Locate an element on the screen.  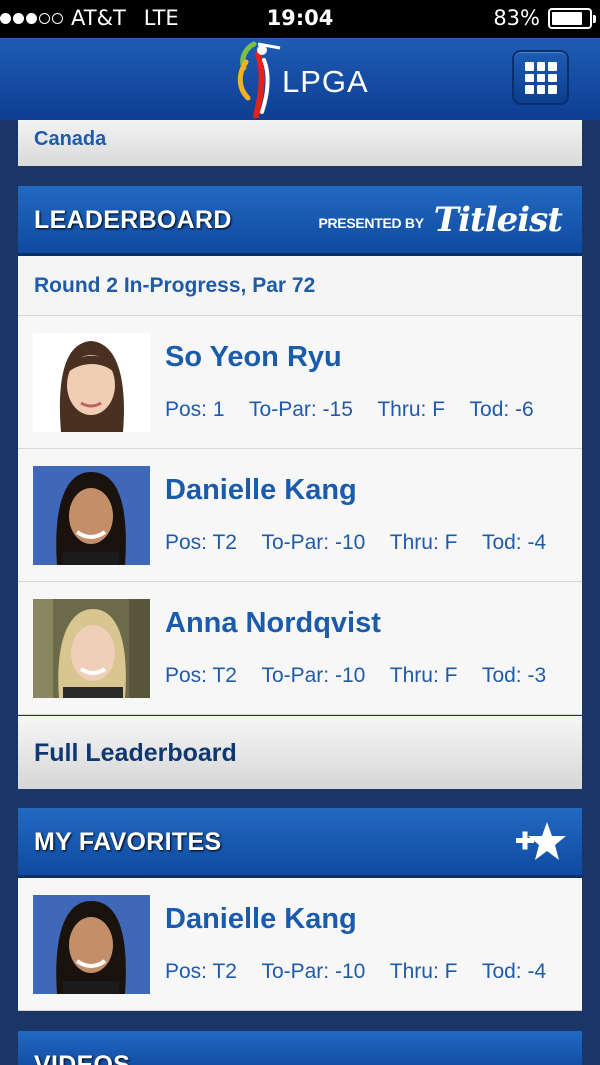
menu-button is located at coordinates (540, 77).